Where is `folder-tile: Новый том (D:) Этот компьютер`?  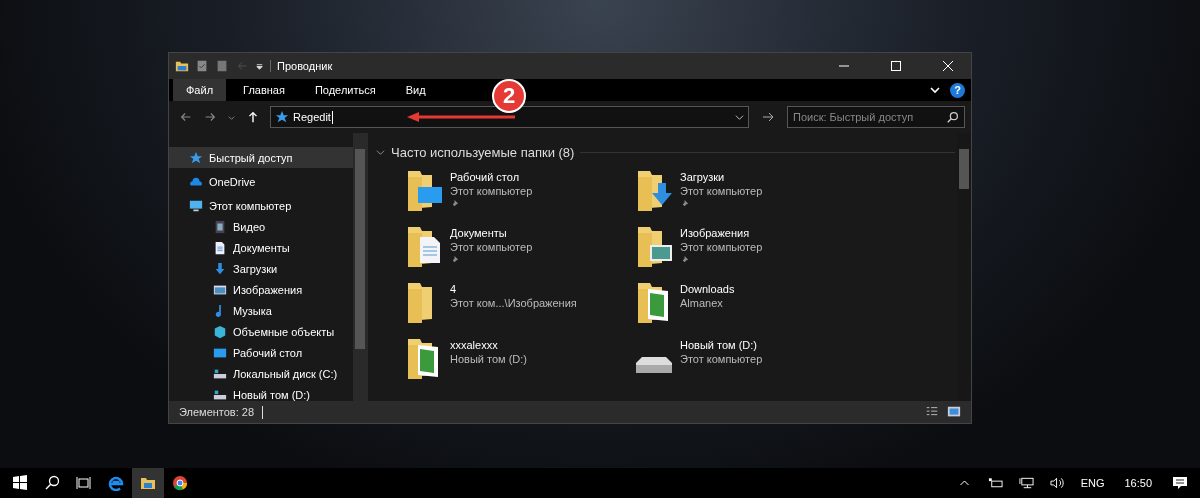 folder-tile: Новый том (D:) Этот компьютер is located at coordinates (749, 363).